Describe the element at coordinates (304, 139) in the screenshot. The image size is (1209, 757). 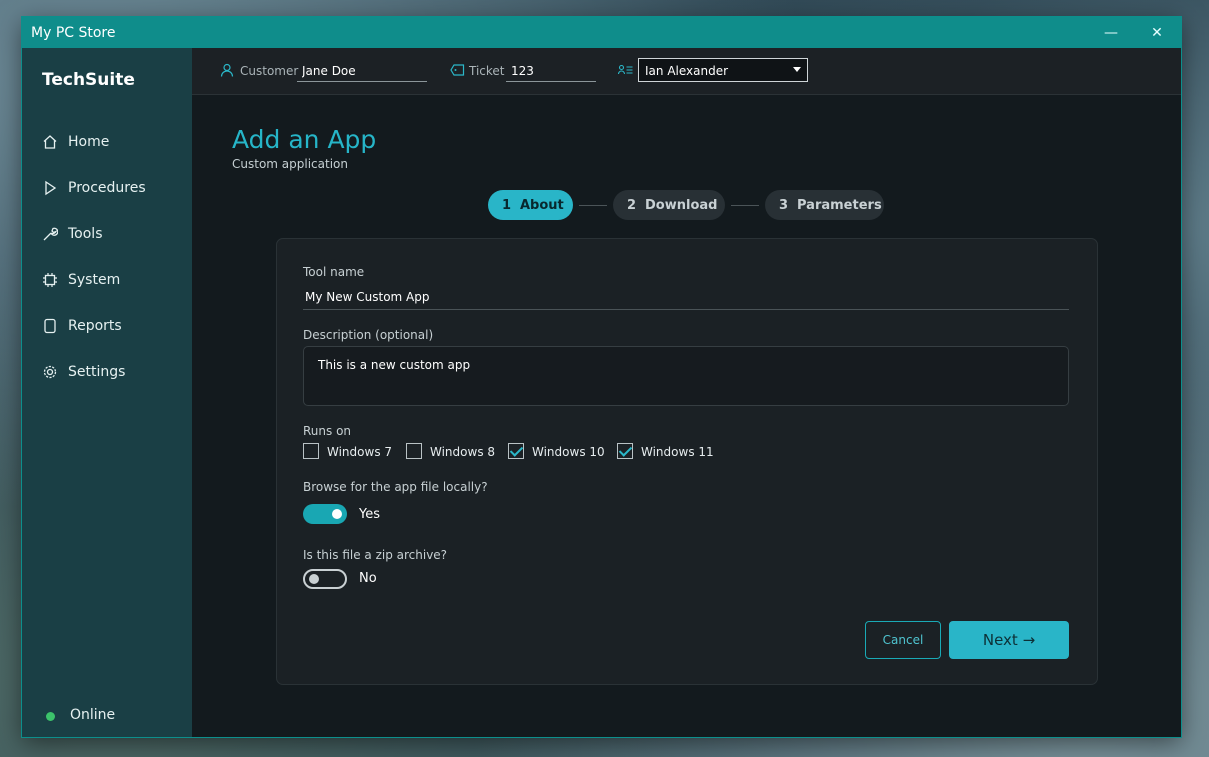
I see `page-title: Add an App` at that location.